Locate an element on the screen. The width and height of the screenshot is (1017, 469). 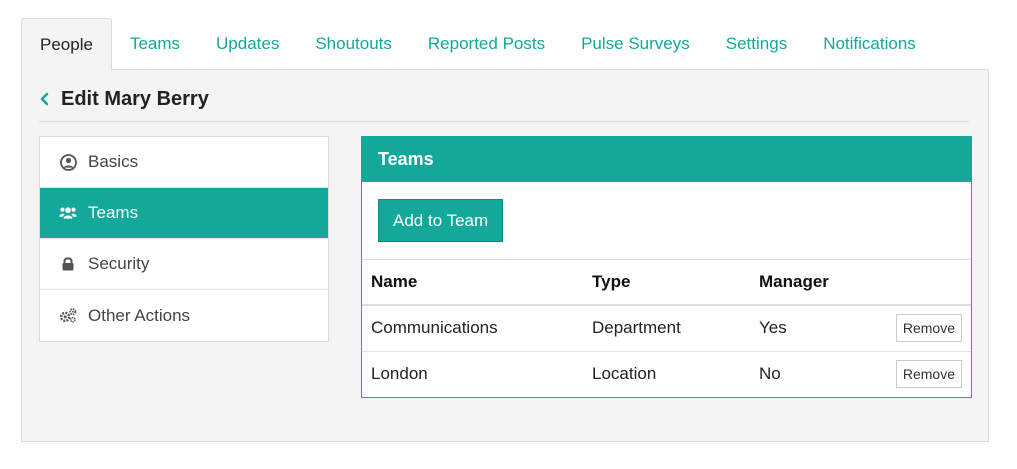
sidebar-nav: Basics Teams Security Other Actions is located at coordinates (184, 239).